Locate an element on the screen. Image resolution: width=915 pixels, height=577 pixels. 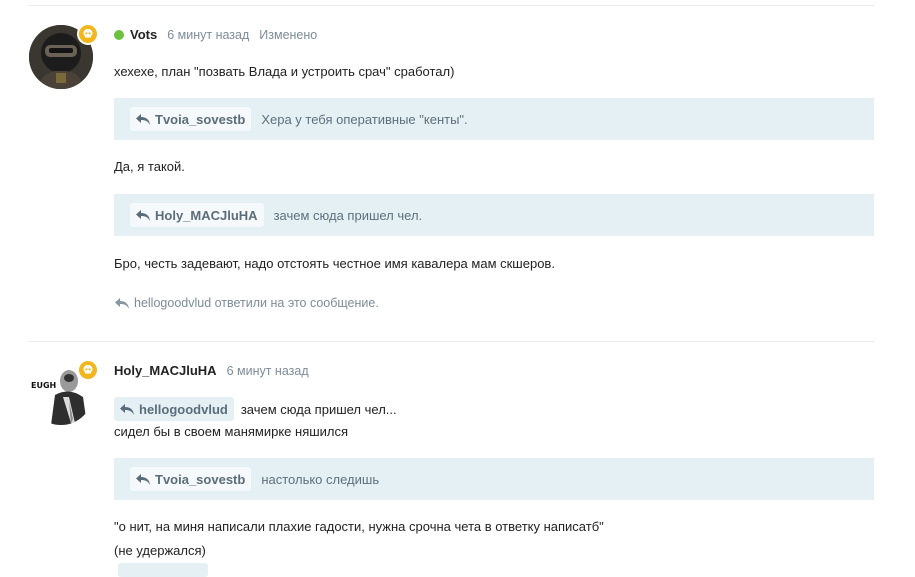
quote-author-link: Holy_MACJluHA is located at coordinates (197, 215).